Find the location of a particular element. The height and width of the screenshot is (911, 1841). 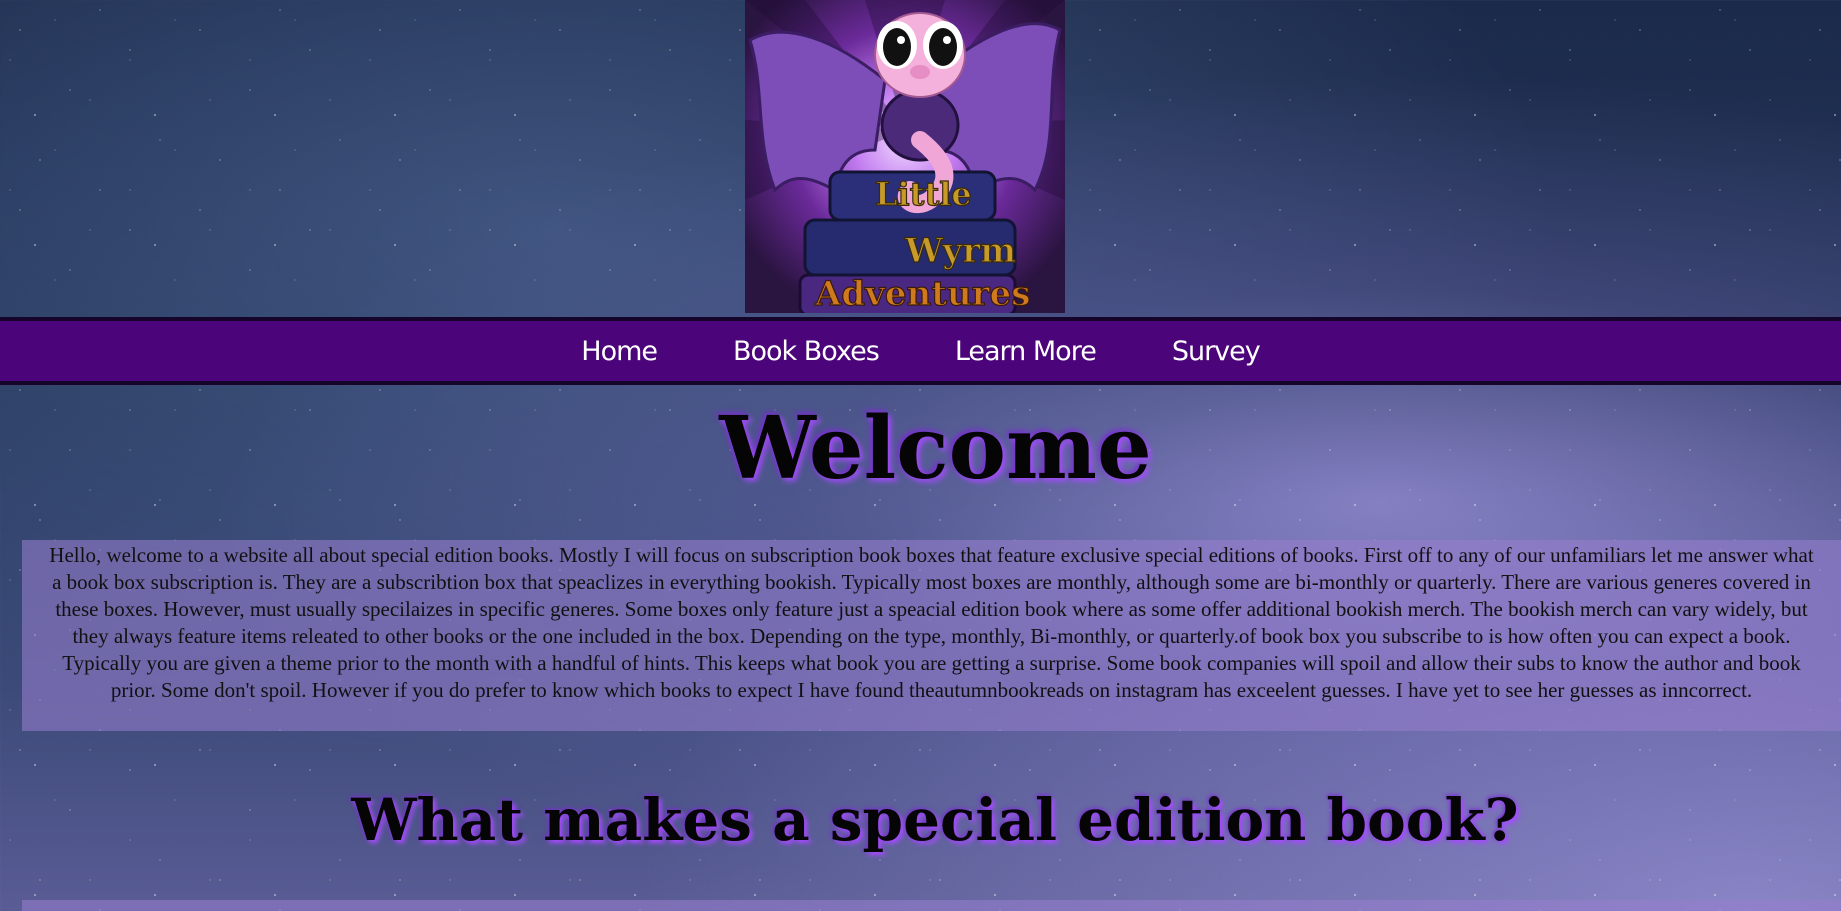

nav-link-home: Home is located at coordinates (619, 351).